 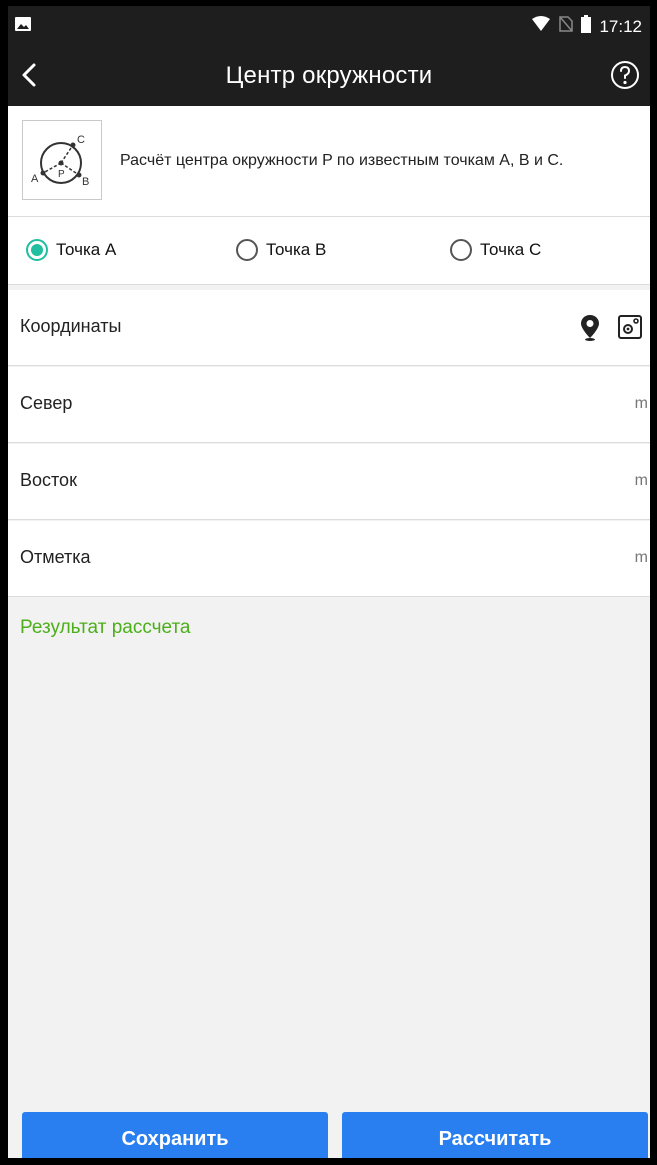 I want to click on diagram-label-c: C, so click(x=81, y=140).